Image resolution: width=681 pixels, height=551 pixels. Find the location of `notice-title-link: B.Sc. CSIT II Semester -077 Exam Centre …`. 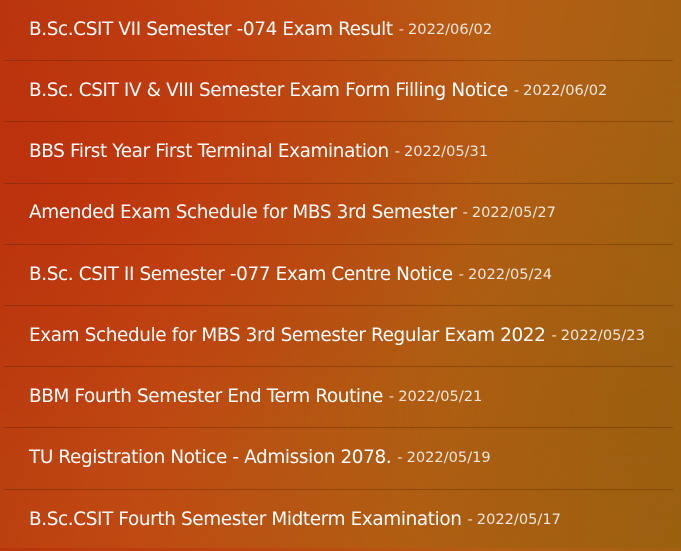

notice-title-link: B.Sc. CSIT II Semester -077 Exam Centre … is located at coordinates (241, 274).